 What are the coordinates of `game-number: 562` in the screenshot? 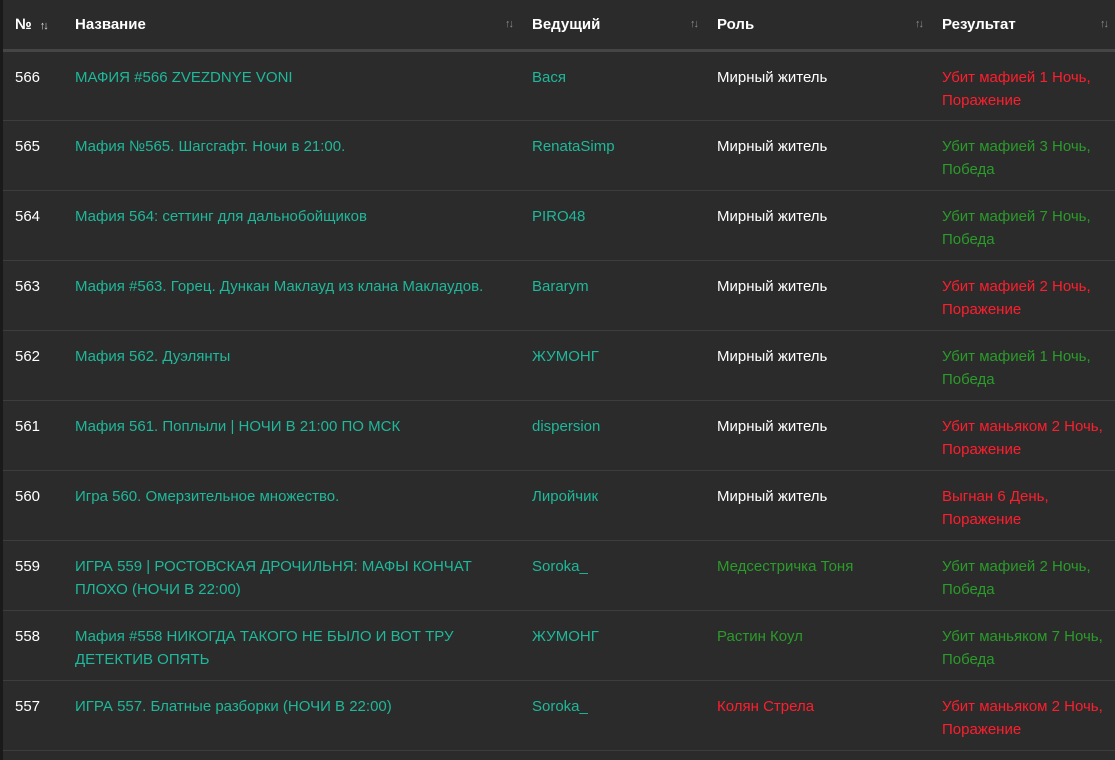 It's located at (28, 356).